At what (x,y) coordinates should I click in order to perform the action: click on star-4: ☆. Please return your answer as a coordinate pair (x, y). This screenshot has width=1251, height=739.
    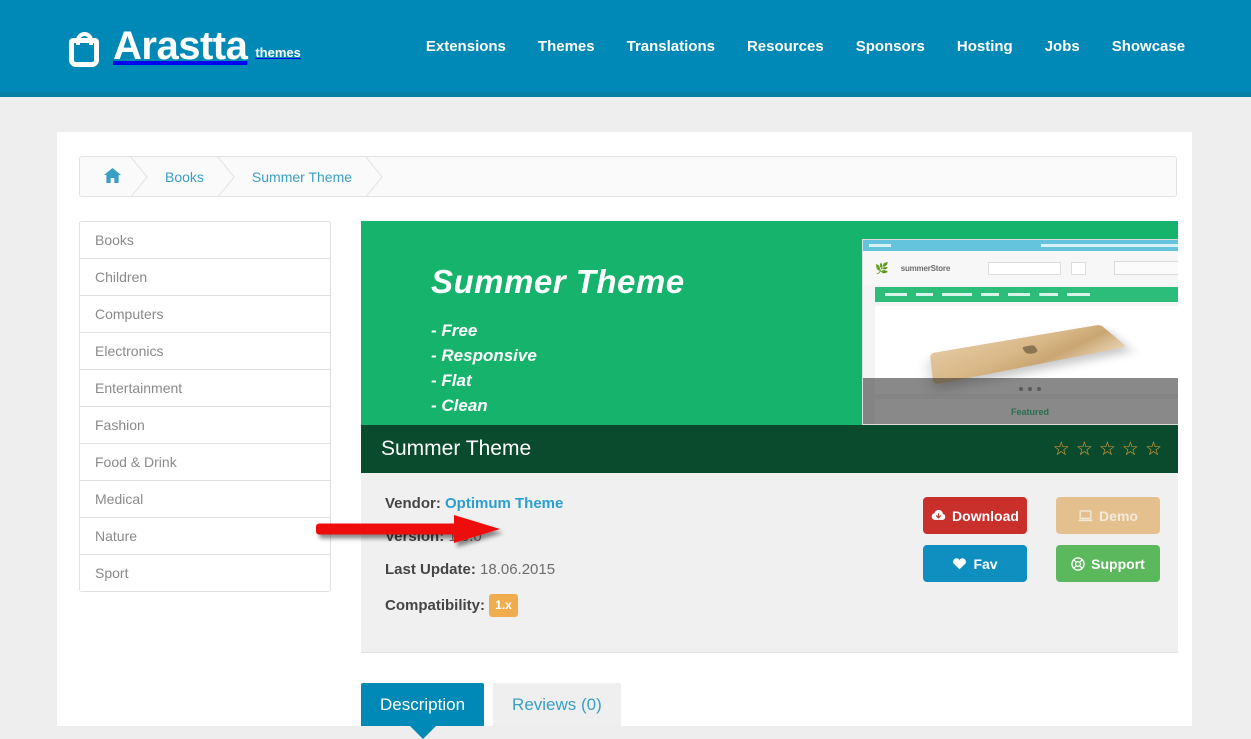
    Looking at the image, I should click on (1130, 449).